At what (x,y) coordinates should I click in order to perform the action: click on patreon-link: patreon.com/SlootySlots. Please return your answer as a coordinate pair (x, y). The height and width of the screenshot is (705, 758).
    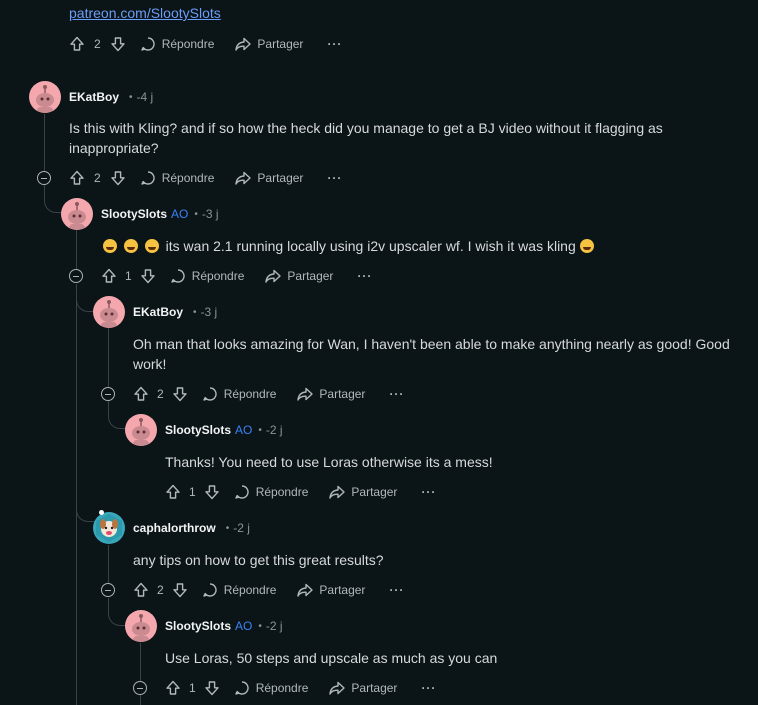
    Looking at the image, I should click on (145, 13).